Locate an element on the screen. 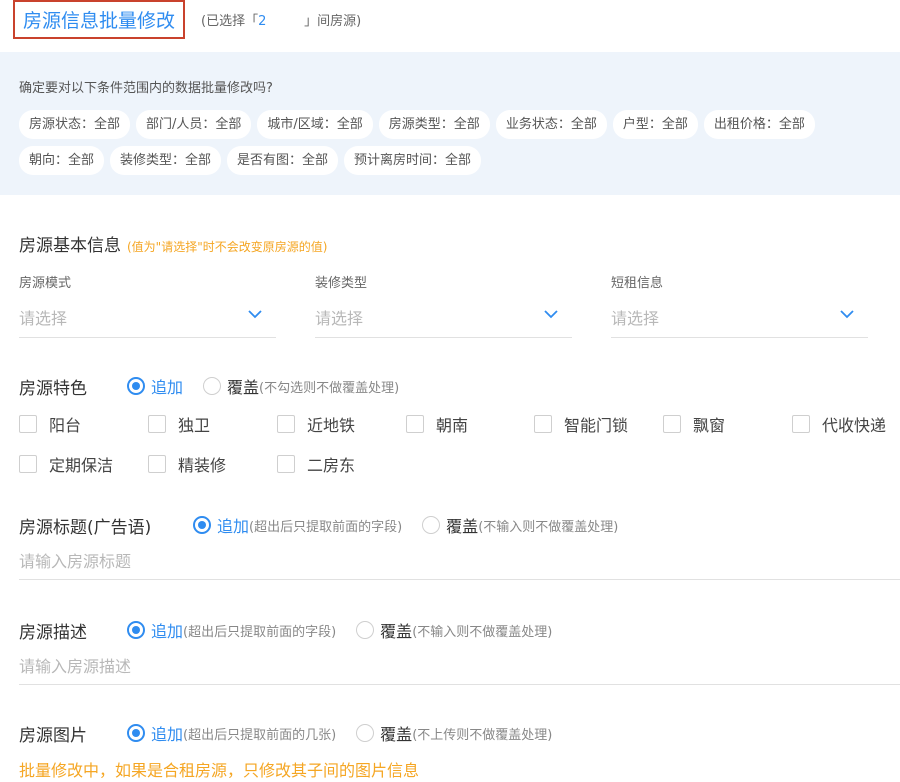 This screenshot has width=900, height=782. feature-checkbox-south: 朝南 is located at coordinates (437, 424).